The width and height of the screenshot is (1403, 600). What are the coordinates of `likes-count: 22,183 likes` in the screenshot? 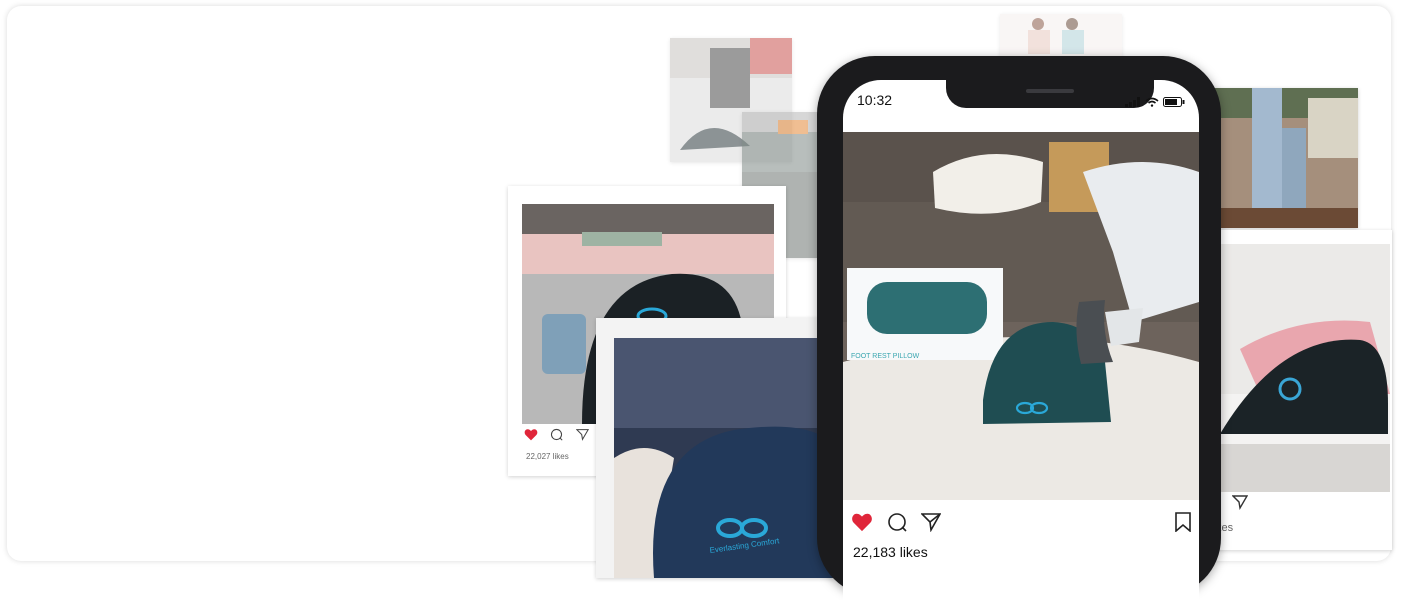 It's located at (890, 552).